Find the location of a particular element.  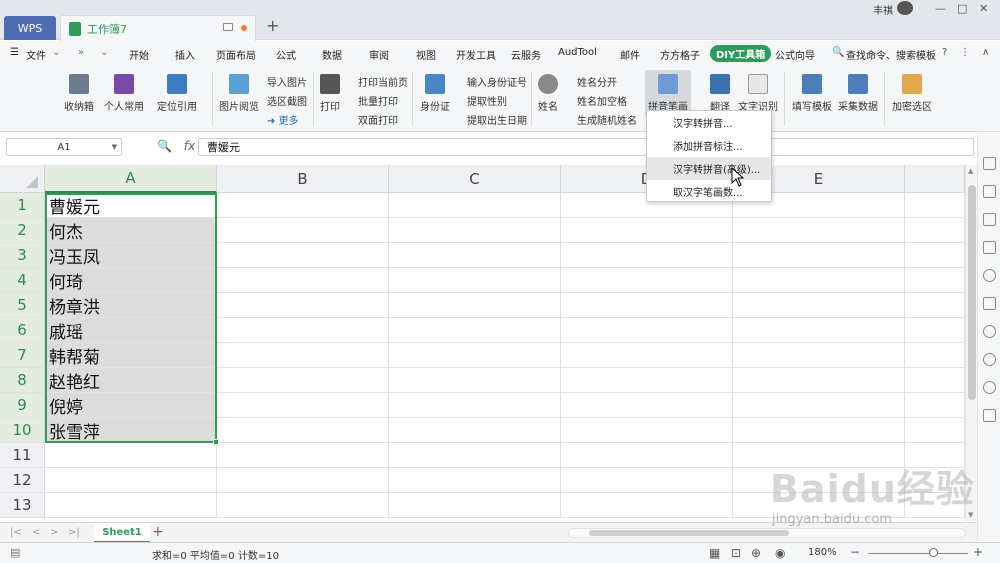

close-icon: ✕ is located at coordinates (983, 8).